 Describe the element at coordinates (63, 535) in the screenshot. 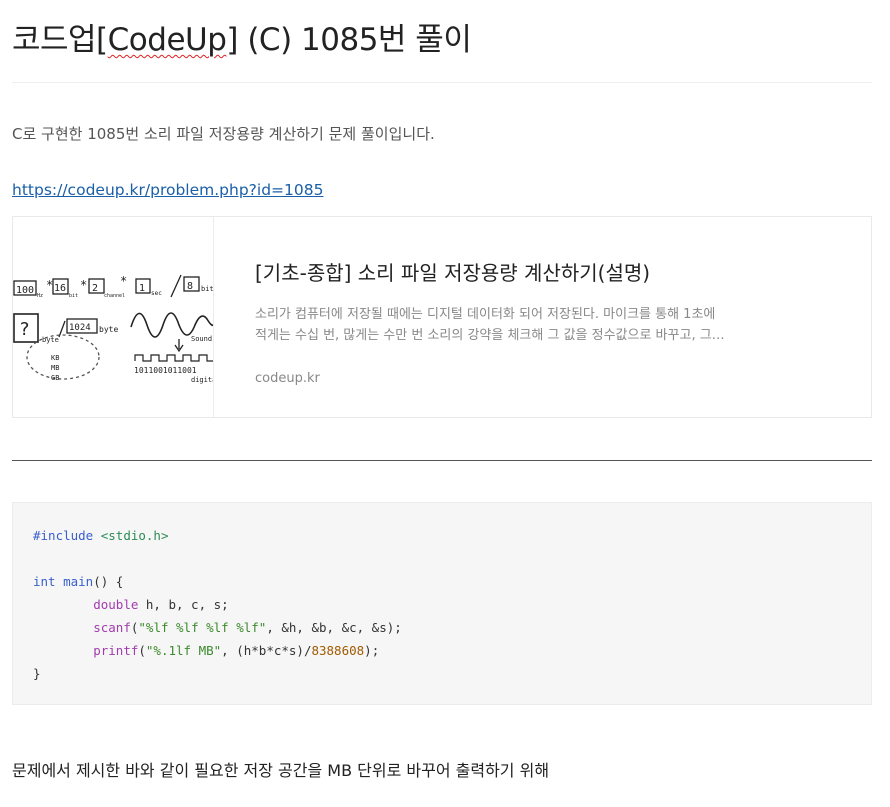

I see `code-include-directive: #include` at that location.